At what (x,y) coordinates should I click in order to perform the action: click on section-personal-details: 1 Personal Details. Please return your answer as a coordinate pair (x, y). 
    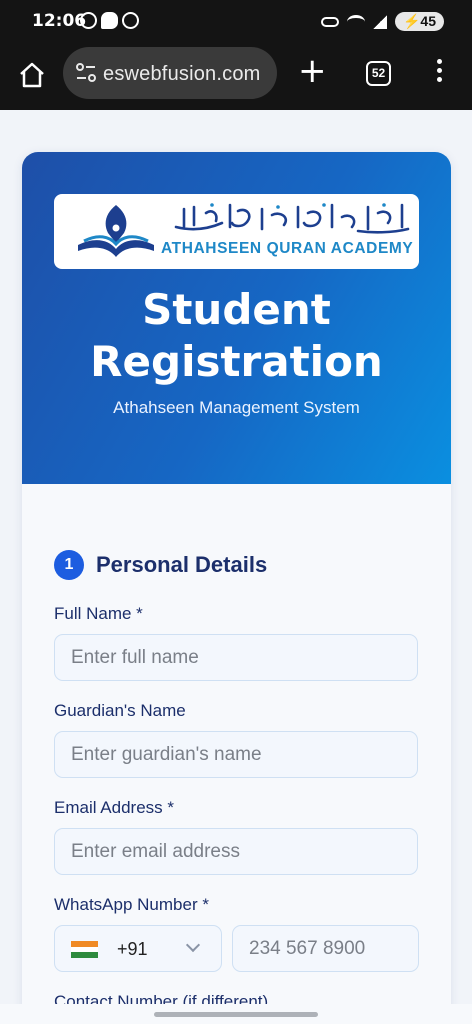
    Looking at the image, I should click on (160, 565).